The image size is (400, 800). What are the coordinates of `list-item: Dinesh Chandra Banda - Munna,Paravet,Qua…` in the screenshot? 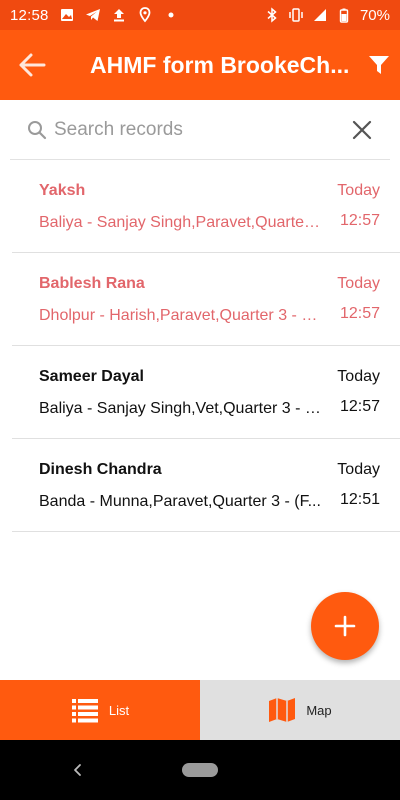 It's located at (206, 485).